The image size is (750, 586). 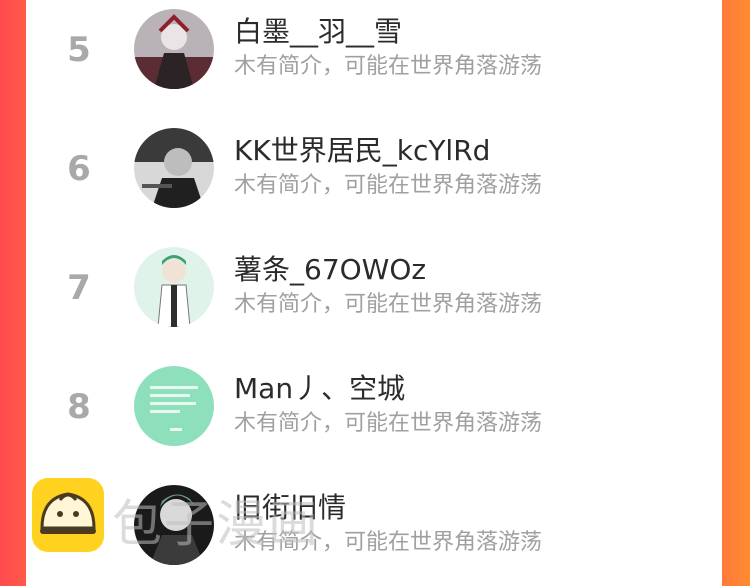 What do you see at coordinates (319, 387) in the screenshot?
I see `user-name: Man丿、空城` at bounding box center [319, 387].